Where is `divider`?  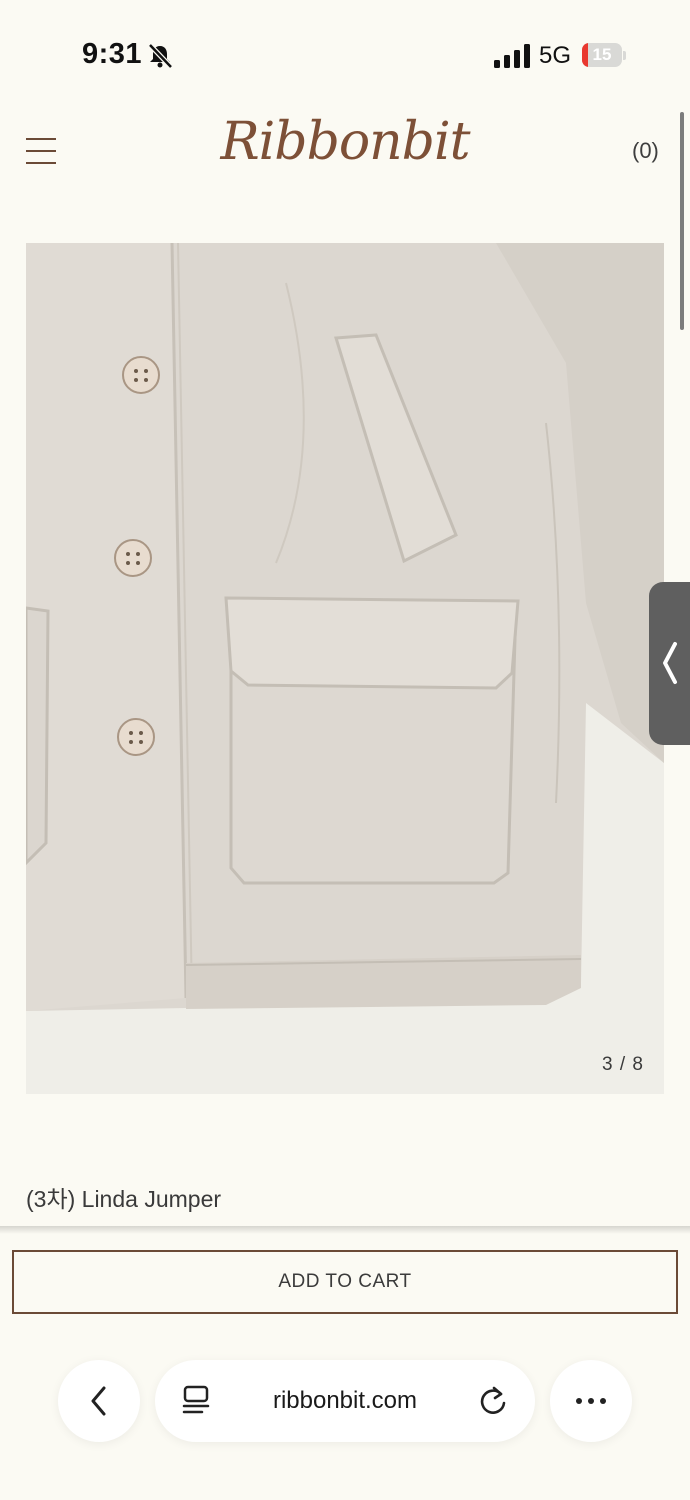
divider is located at coordinates (345, 1230).